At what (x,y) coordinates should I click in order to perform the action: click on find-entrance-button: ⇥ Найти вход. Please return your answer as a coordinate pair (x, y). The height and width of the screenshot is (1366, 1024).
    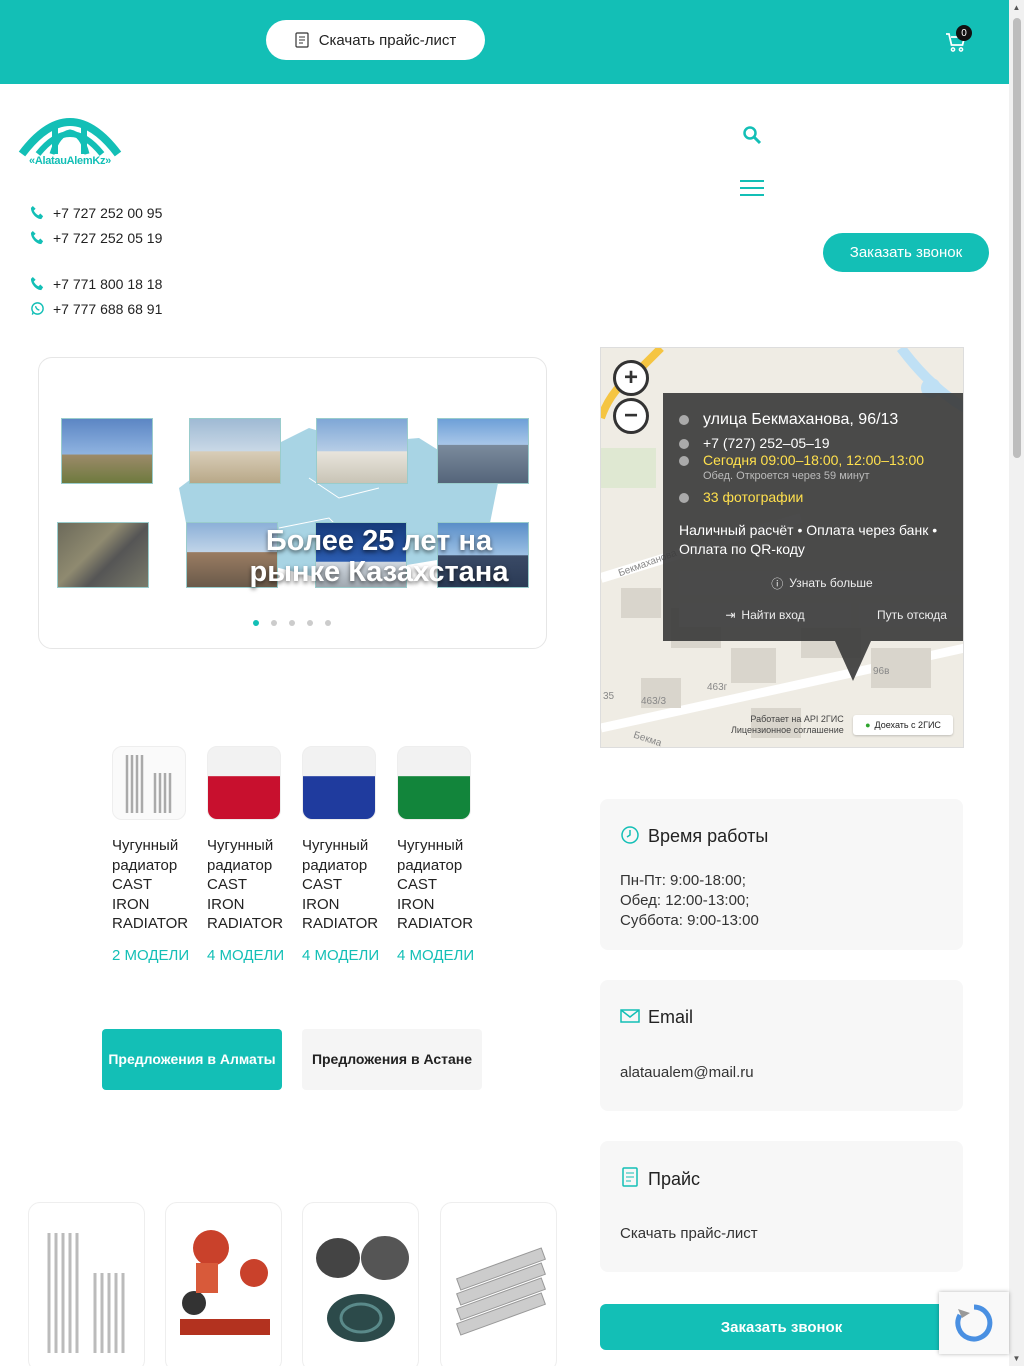
    Looking at the image, I should click on (765, 615).